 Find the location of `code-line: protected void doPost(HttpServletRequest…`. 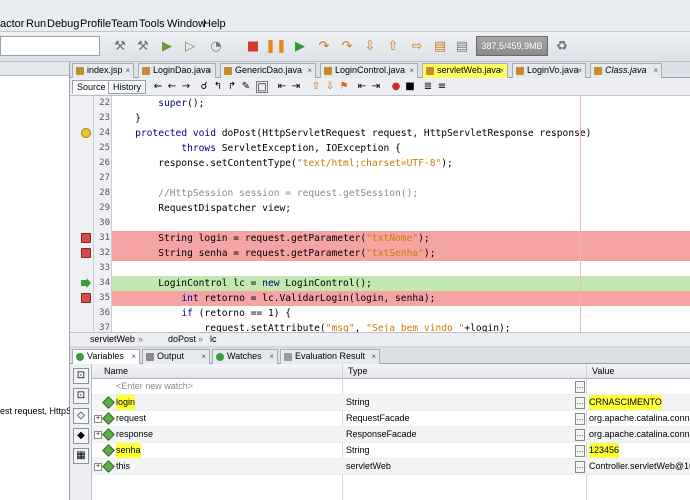

code-line: protected void doPost(HttpServletRequest… is located at coordinates (401, 133).